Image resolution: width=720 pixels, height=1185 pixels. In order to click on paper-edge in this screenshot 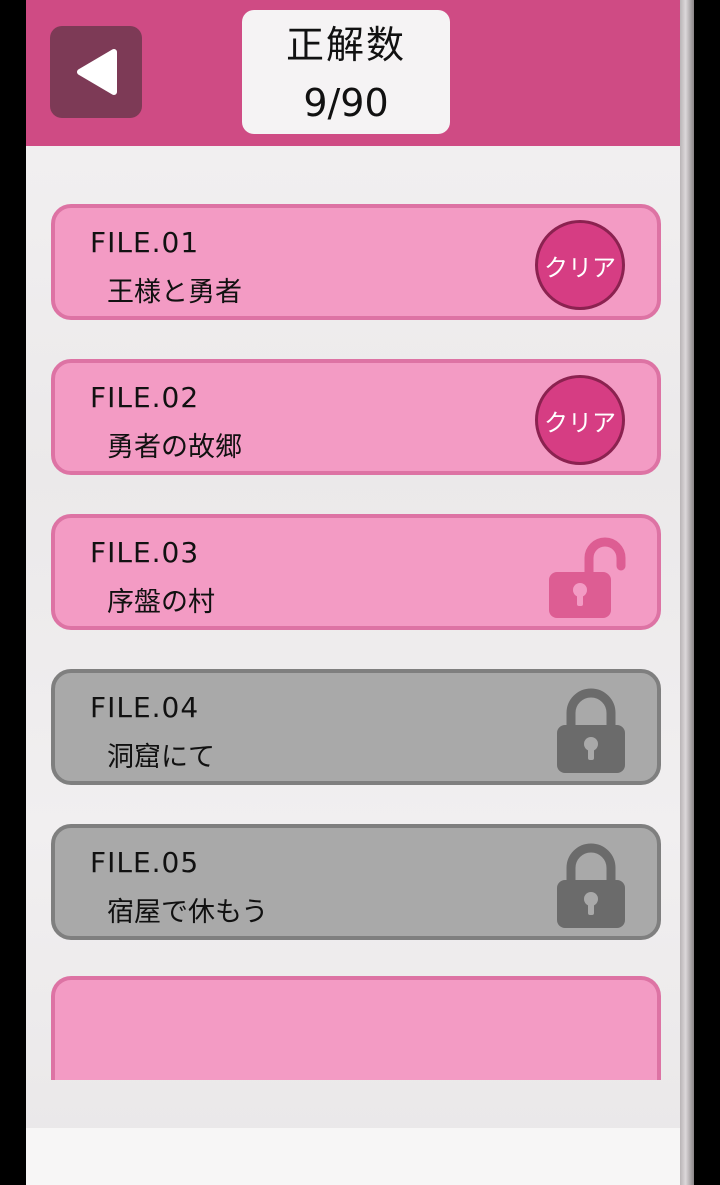, I will do `click(687, 592)`.